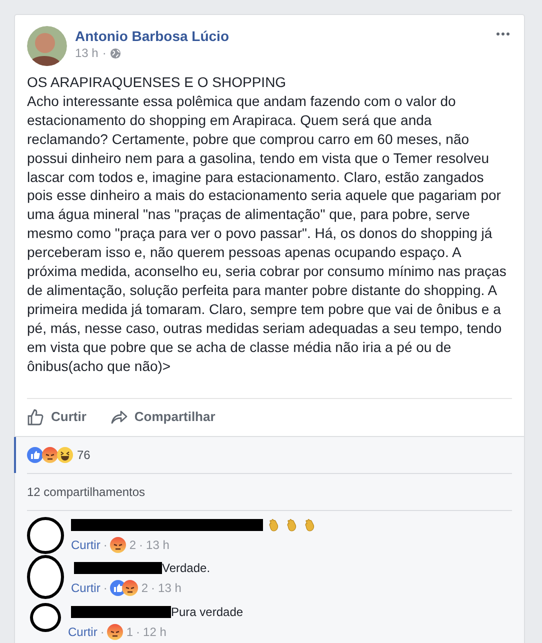  I want to click on post-title: OS ARAPIRAQUENSES E O SHOPPING, so click(157, 82).